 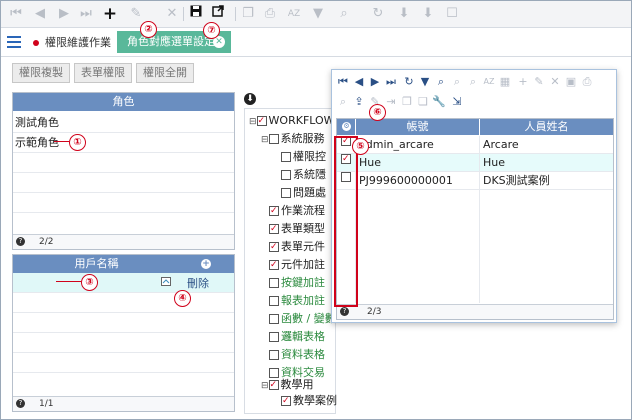 What do you see at coordinates (475, 161) in the screenshot?
I see `table-row: Hue Hue` at bounding box center [475, 161].